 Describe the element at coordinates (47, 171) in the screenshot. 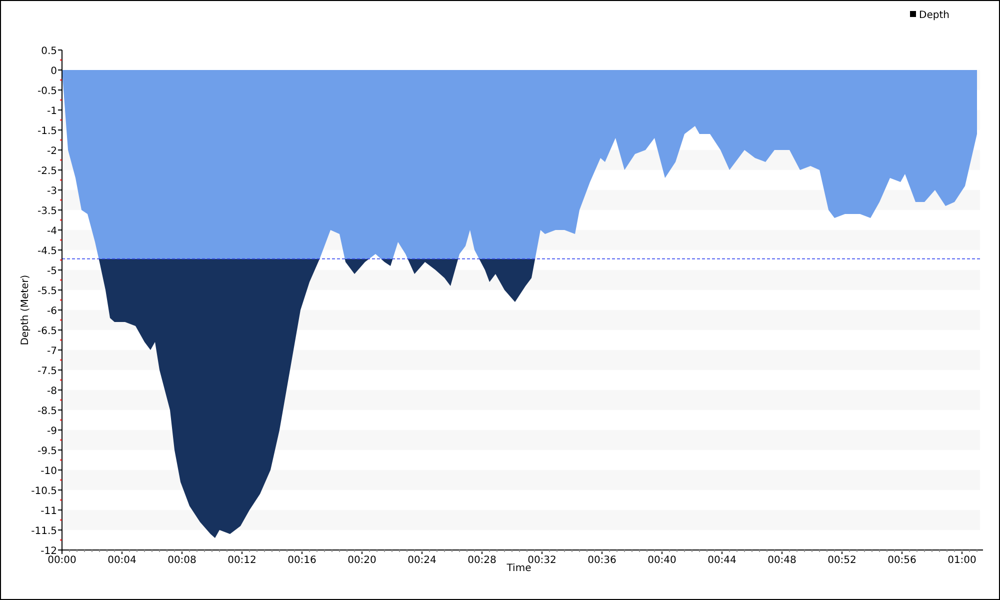

I see `axis-tick-label: -2.5` at that location.